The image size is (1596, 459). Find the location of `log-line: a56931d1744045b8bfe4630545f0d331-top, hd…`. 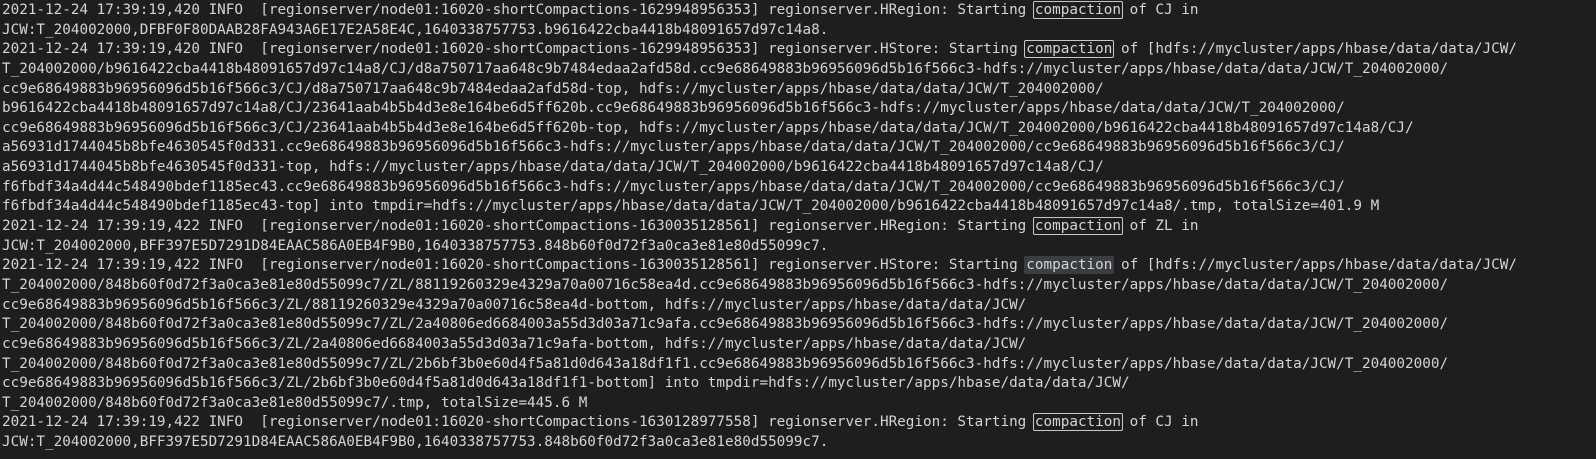

log-line: a56931d1744045b8bfe4630545f0d331-top, hd… is located at coordinates (553, 167).